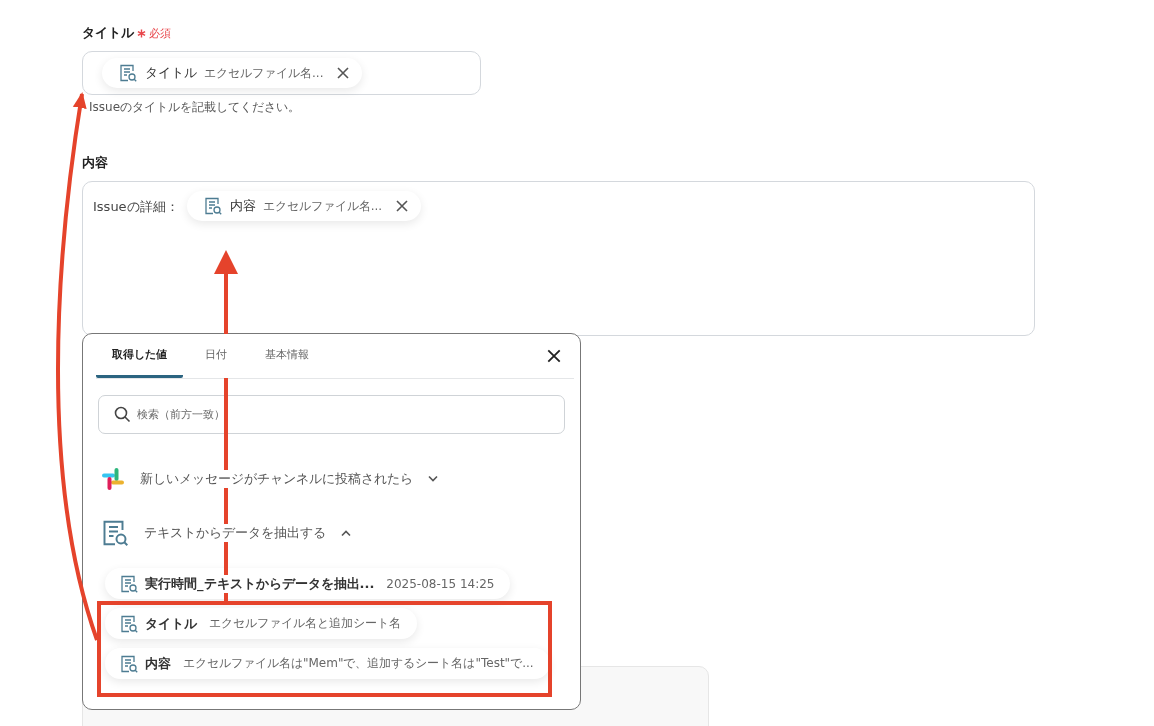 The width and height of the screenshot is (1154, 726). I want to click on field-label: 内容, so click(95, 163).